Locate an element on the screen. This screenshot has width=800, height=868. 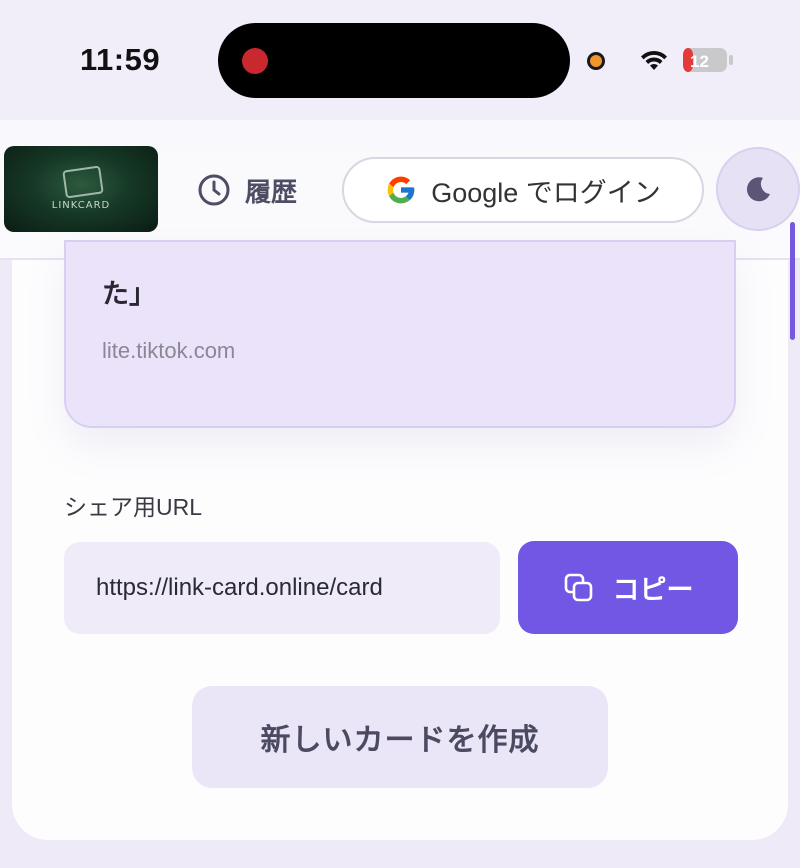
share-url-value: https://link-card.online/card is located at coordinates (239, 587).